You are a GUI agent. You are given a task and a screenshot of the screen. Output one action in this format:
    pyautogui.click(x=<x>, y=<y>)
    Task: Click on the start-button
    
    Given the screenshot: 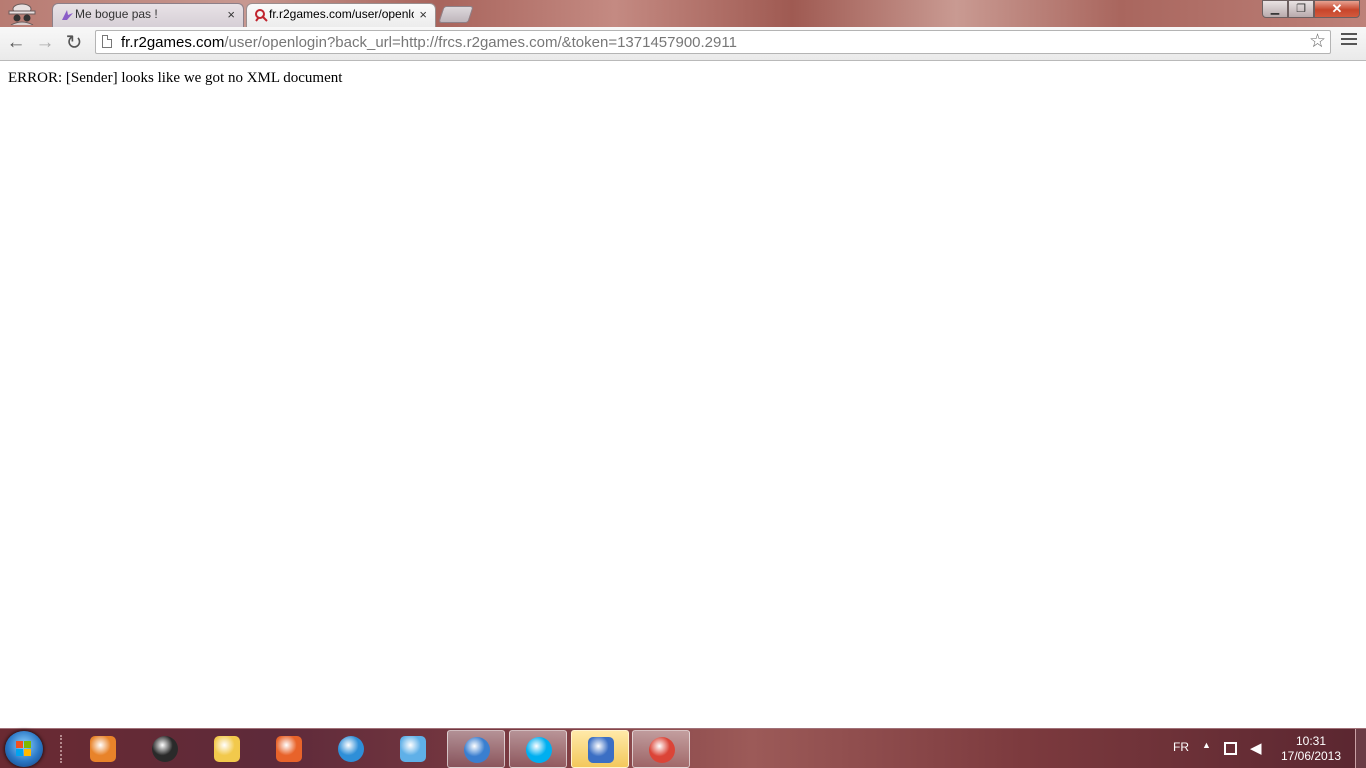 What is the action you would take?
    pyautogui.click(x=24, y=749)
    